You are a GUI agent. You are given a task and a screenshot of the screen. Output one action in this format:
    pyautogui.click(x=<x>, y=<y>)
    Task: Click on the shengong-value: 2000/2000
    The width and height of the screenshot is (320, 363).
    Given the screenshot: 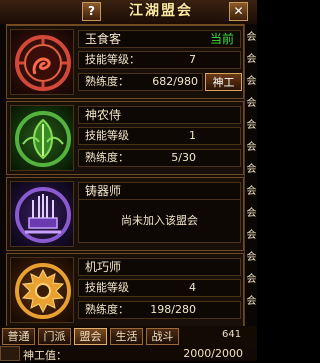 What is the action you would take?
    pyautogui.click(x=213, y=353)
    